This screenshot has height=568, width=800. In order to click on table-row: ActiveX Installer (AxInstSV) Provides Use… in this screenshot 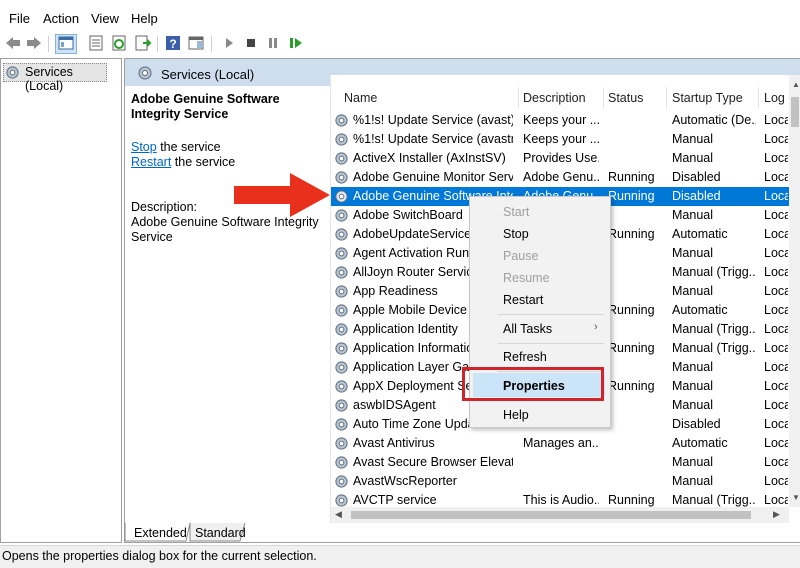, I will do `click(560, 158)`.